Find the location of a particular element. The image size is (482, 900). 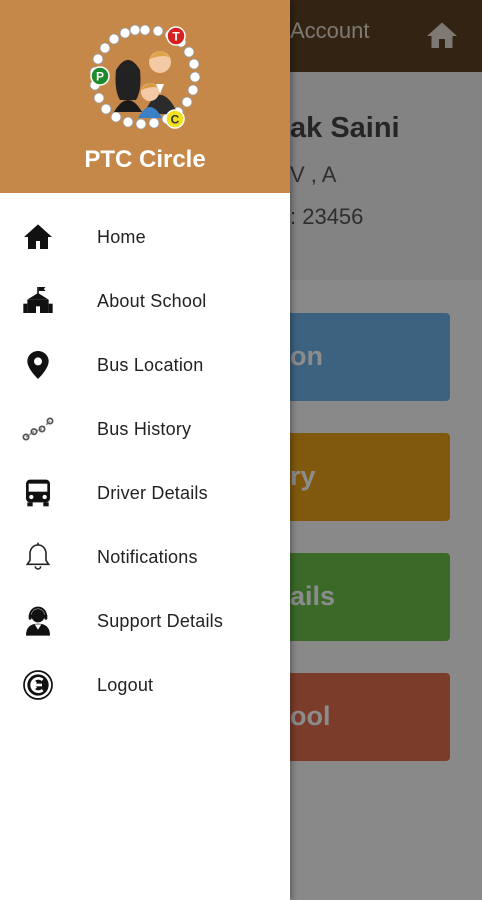

menu-item-support-details: Support Details is located at coordinates (145, 621).